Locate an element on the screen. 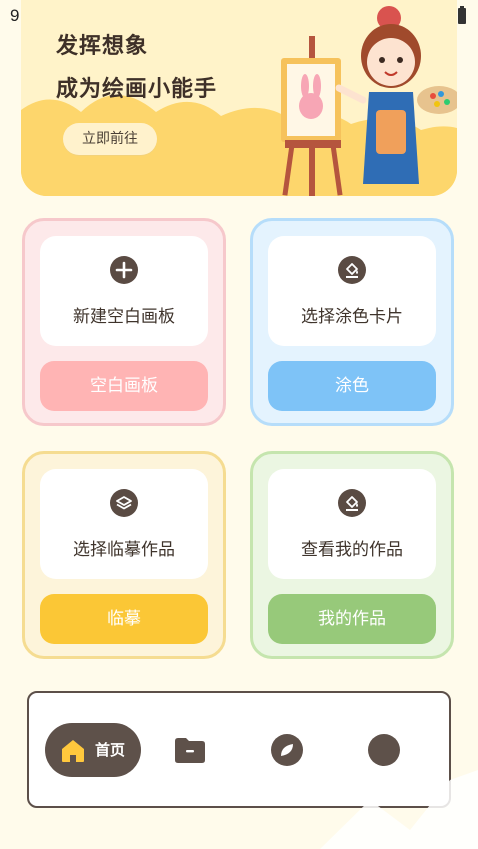  my-works-card: 查看我的作品 我的作品 is located at coordinates (352, 555).